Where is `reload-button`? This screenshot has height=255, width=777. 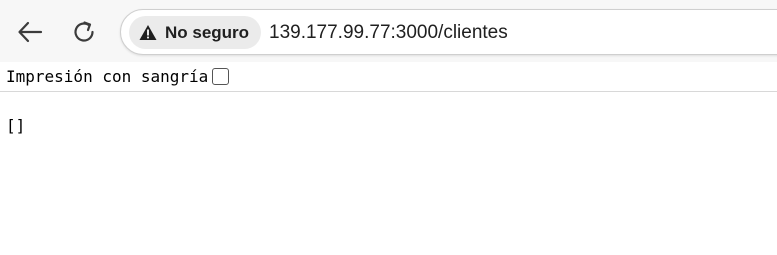
reload-button is located at coordinates (84, 32).